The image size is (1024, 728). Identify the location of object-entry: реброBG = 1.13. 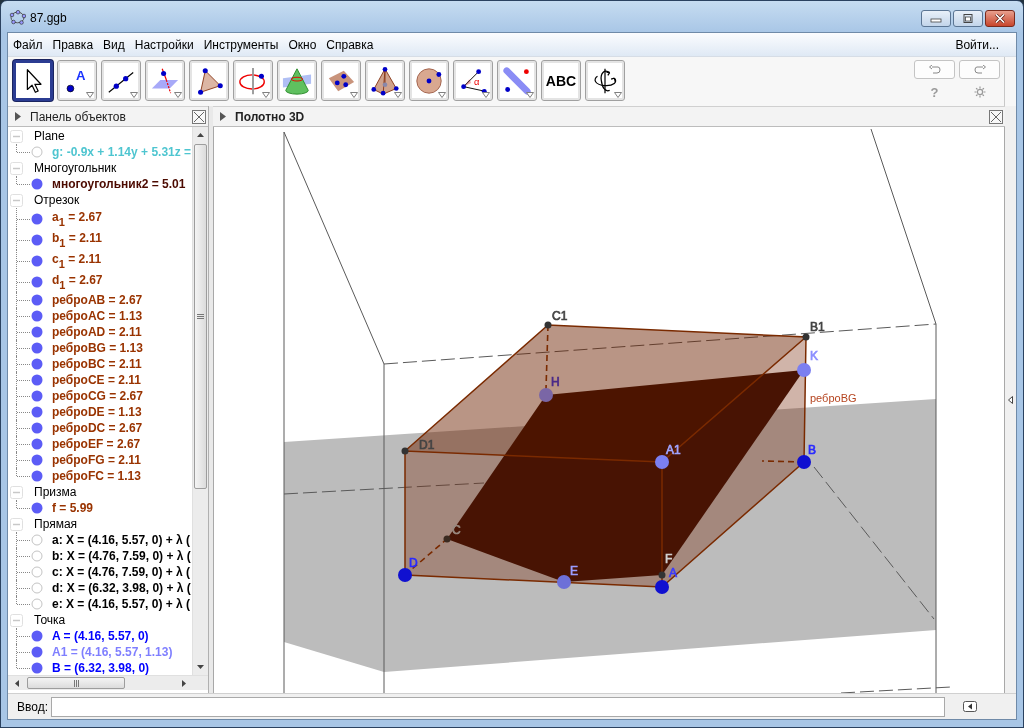
(97, 348).